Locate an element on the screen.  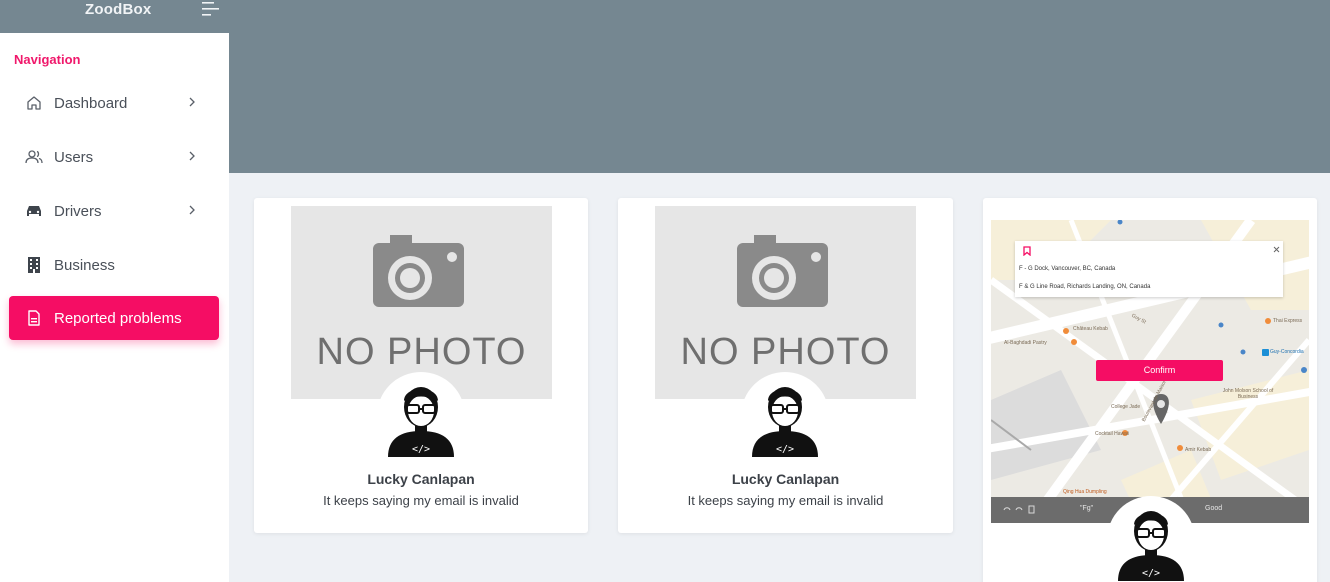
brand-title: ZoodBox is located at coordinates (118, 9).